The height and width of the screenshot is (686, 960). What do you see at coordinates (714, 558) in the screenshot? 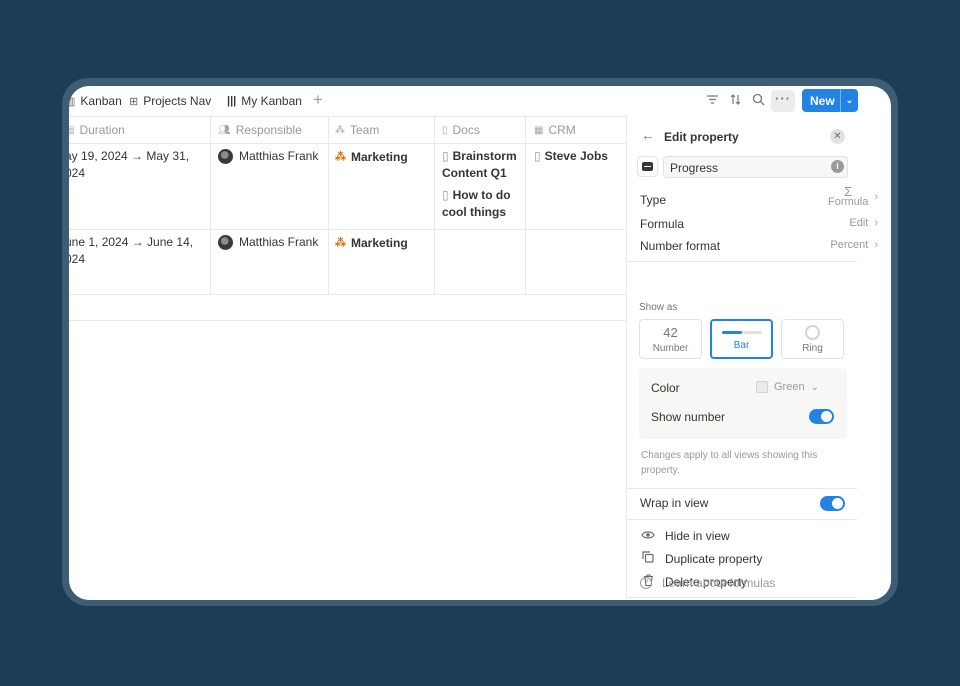
I see `action-label: Duplicate property` at bounding box center [714, 558].